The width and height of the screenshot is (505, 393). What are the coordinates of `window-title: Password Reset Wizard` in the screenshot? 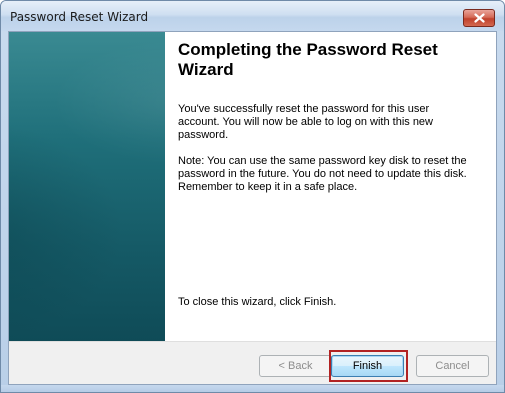 It's located at (79, 17).